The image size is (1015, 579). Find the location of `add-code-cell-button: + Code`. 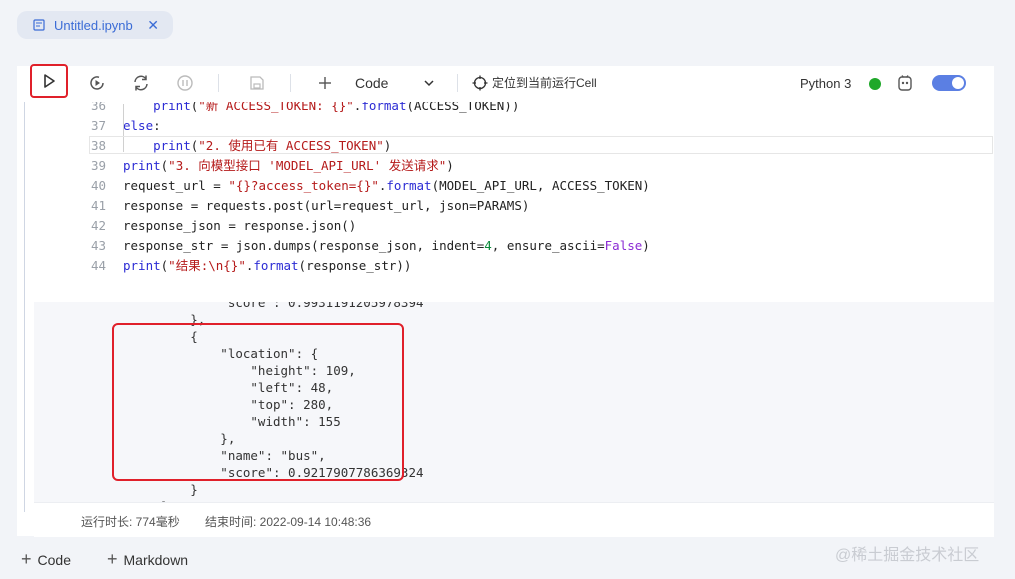

add-code-cell-button: + Code is located at coordinates (46, 559).